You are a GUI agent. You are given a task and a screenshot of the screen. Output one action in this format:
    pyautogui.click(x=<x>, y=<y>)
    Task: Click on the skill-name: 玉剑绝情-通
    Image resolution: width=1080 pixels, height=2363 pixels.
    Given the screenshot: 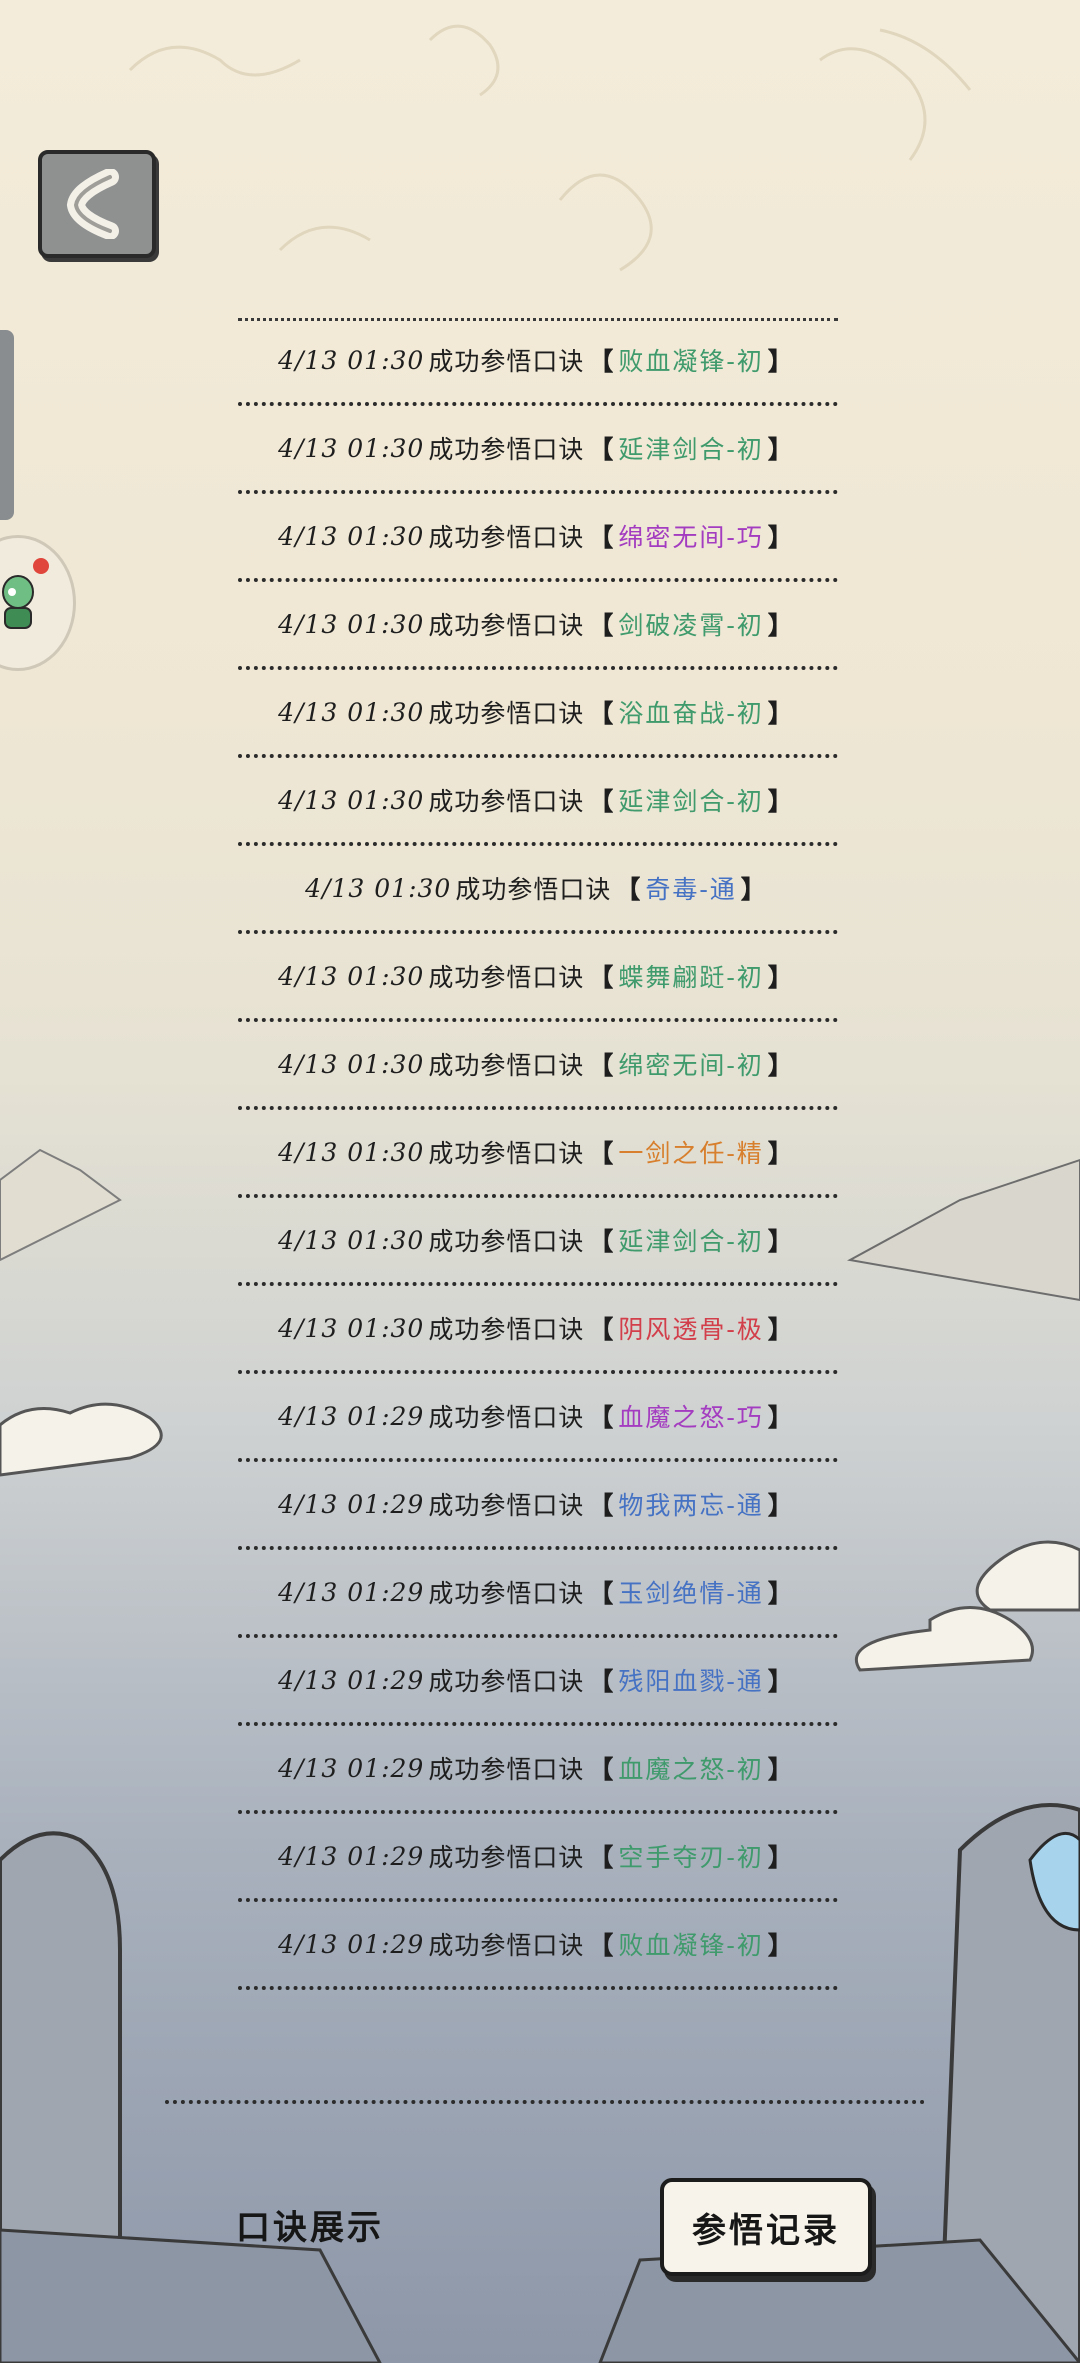 What is the action you would take?
    pyautogui.click(x=691, y=1593)
    